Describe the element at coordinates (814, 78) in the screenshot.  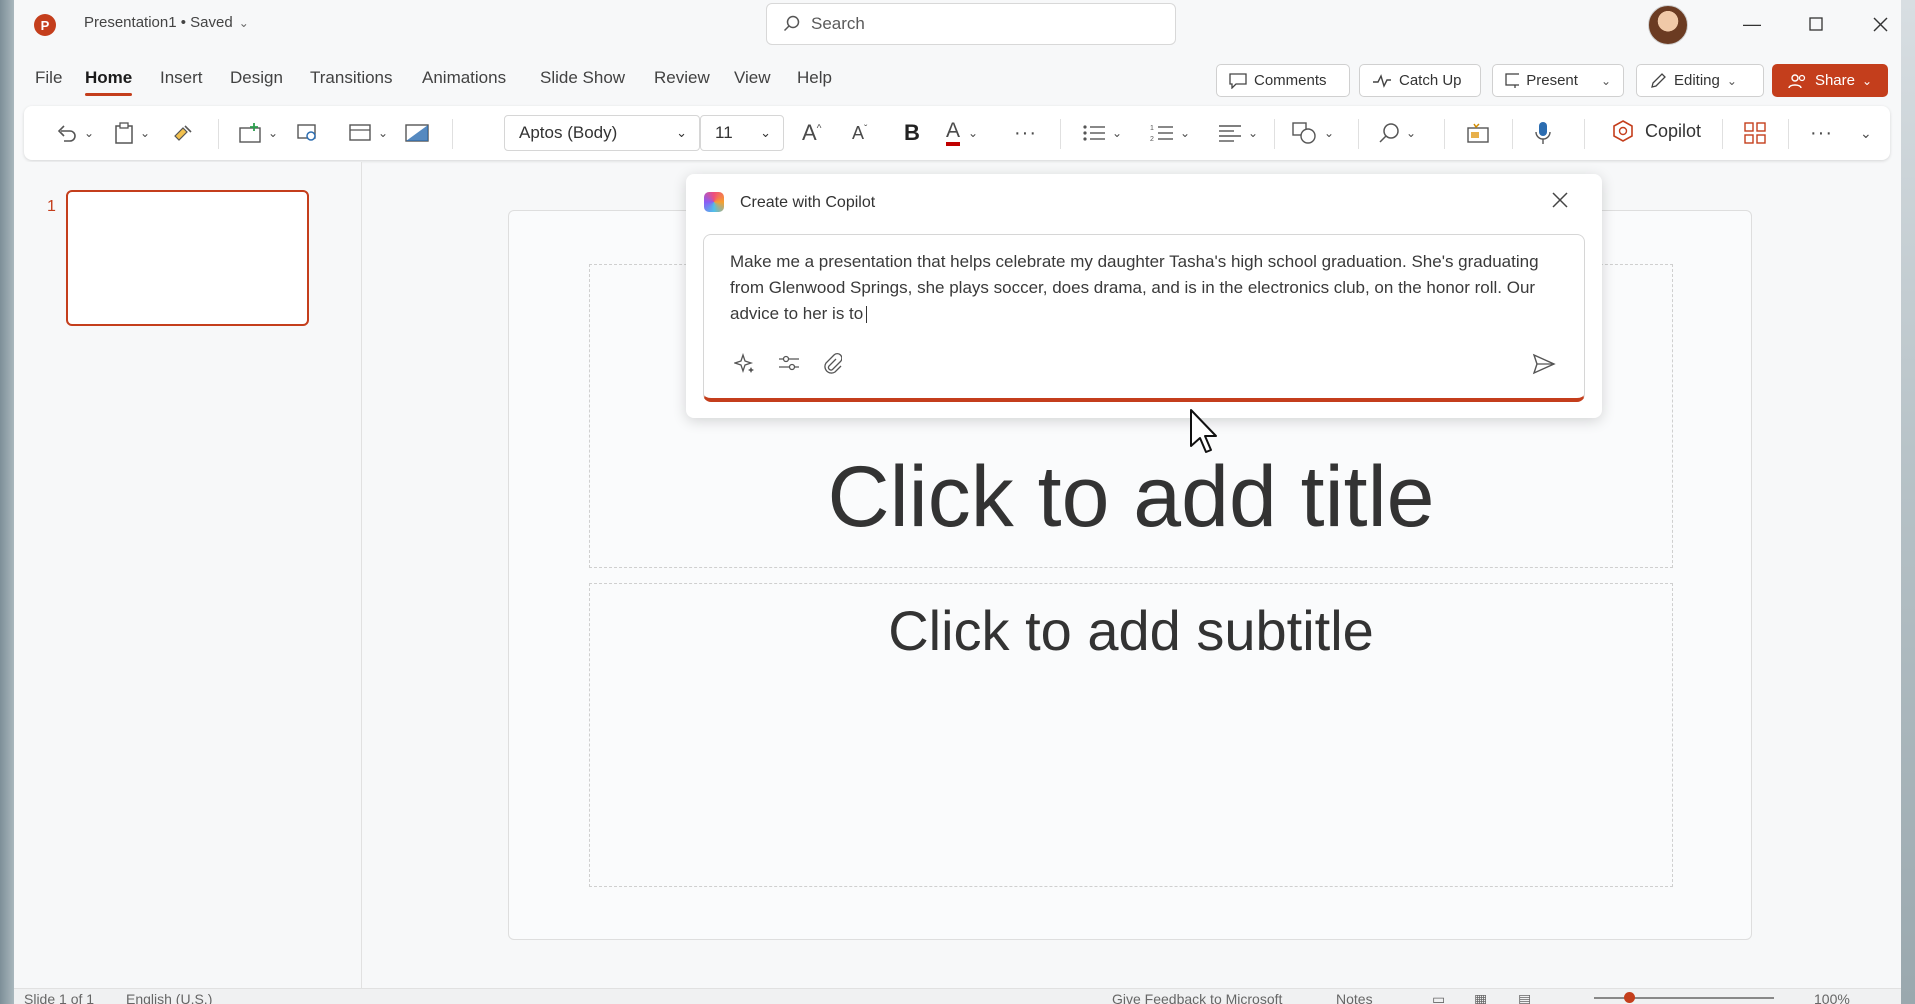
I see `tab-help: Help` at that location.